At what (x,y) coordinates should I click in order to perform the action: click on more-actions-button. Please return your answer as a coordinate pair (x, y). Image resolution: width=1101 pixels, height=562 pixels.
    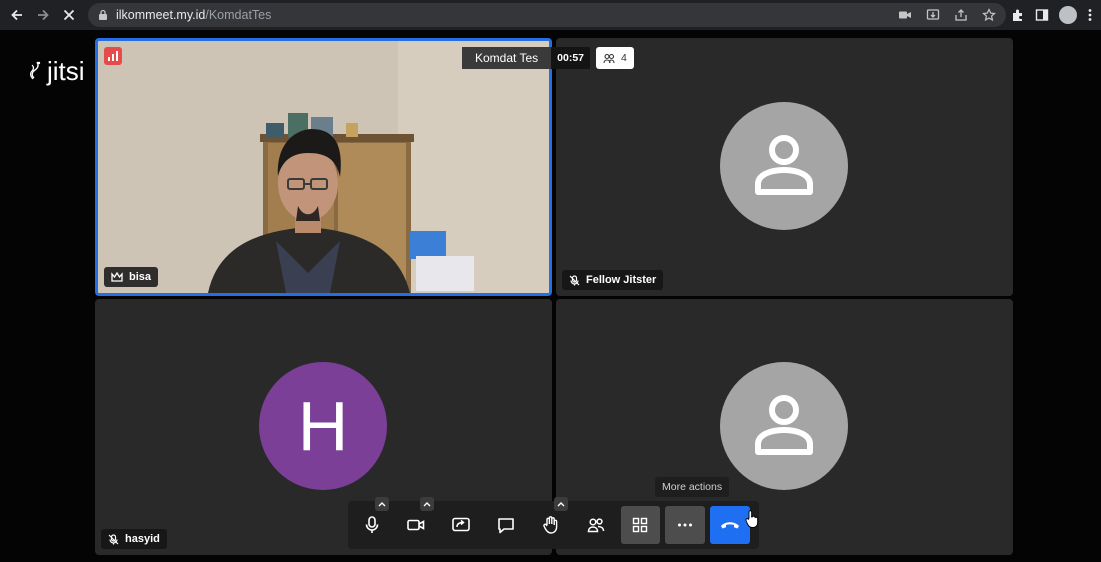
    Looking at the image, I should click on (685, 525).